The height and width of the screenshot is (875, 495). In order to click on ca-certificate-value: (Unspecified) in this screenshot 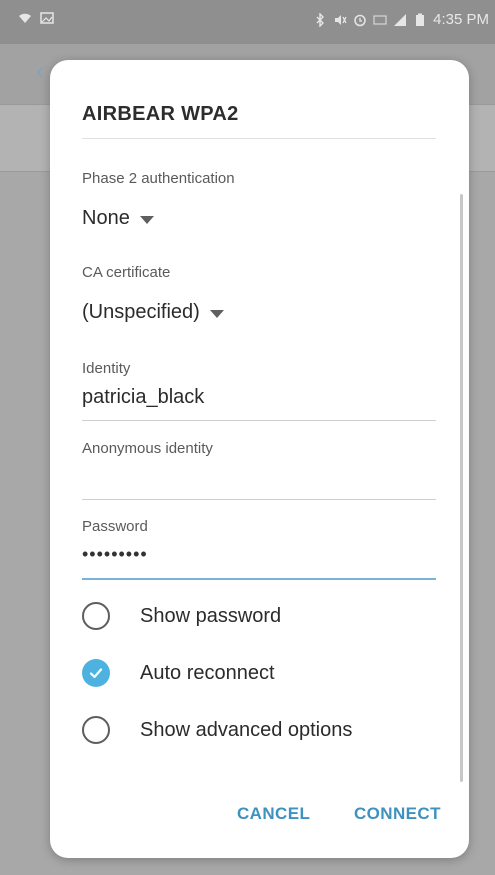, I will do `click(141, 312)`.